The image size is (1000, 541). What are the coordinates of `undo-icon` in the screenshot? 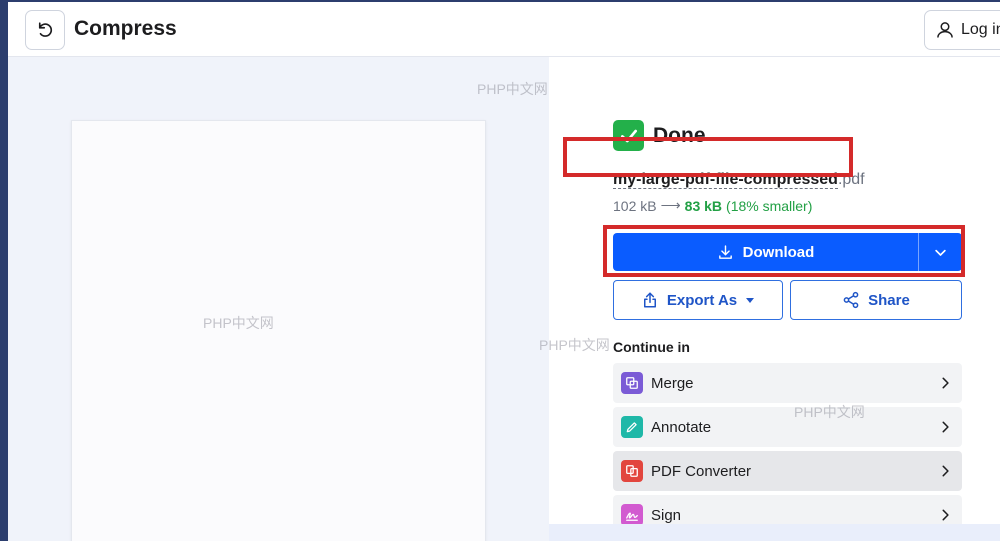 It's located at (45, 29).